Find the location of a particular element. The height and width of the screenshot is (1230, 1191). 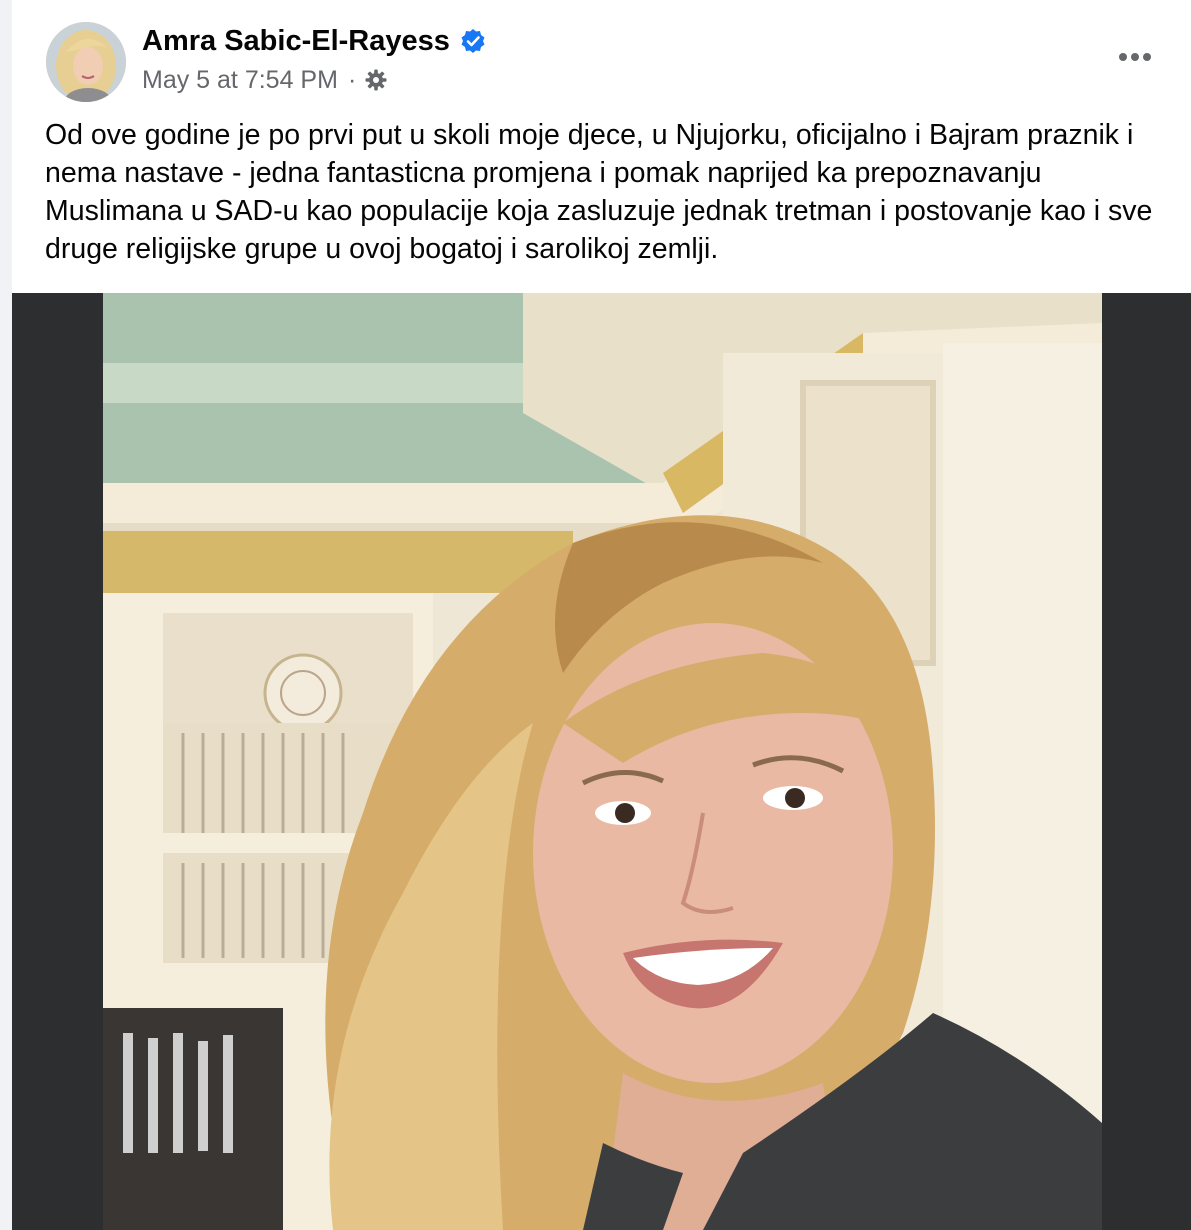

avatar-image is located at coordinates (86, 62).